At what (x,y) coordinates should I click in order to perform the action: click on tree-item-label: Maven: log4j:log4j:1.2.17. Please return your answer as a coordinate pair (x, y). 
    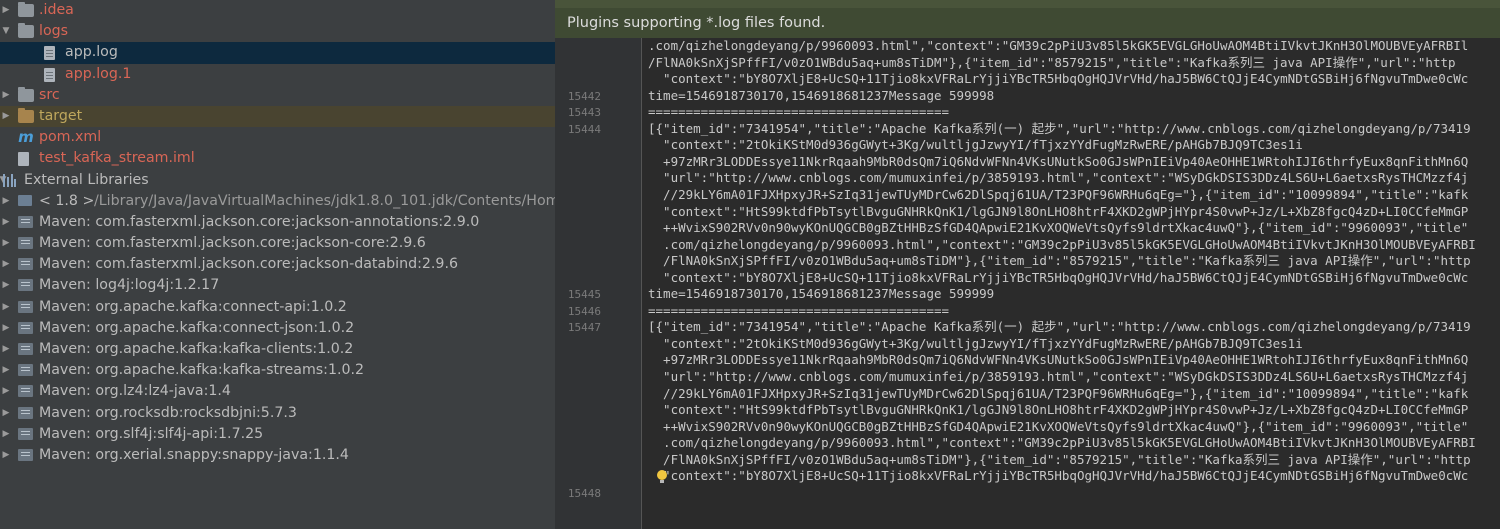
    Looking at the image, I should click on (129, 285).